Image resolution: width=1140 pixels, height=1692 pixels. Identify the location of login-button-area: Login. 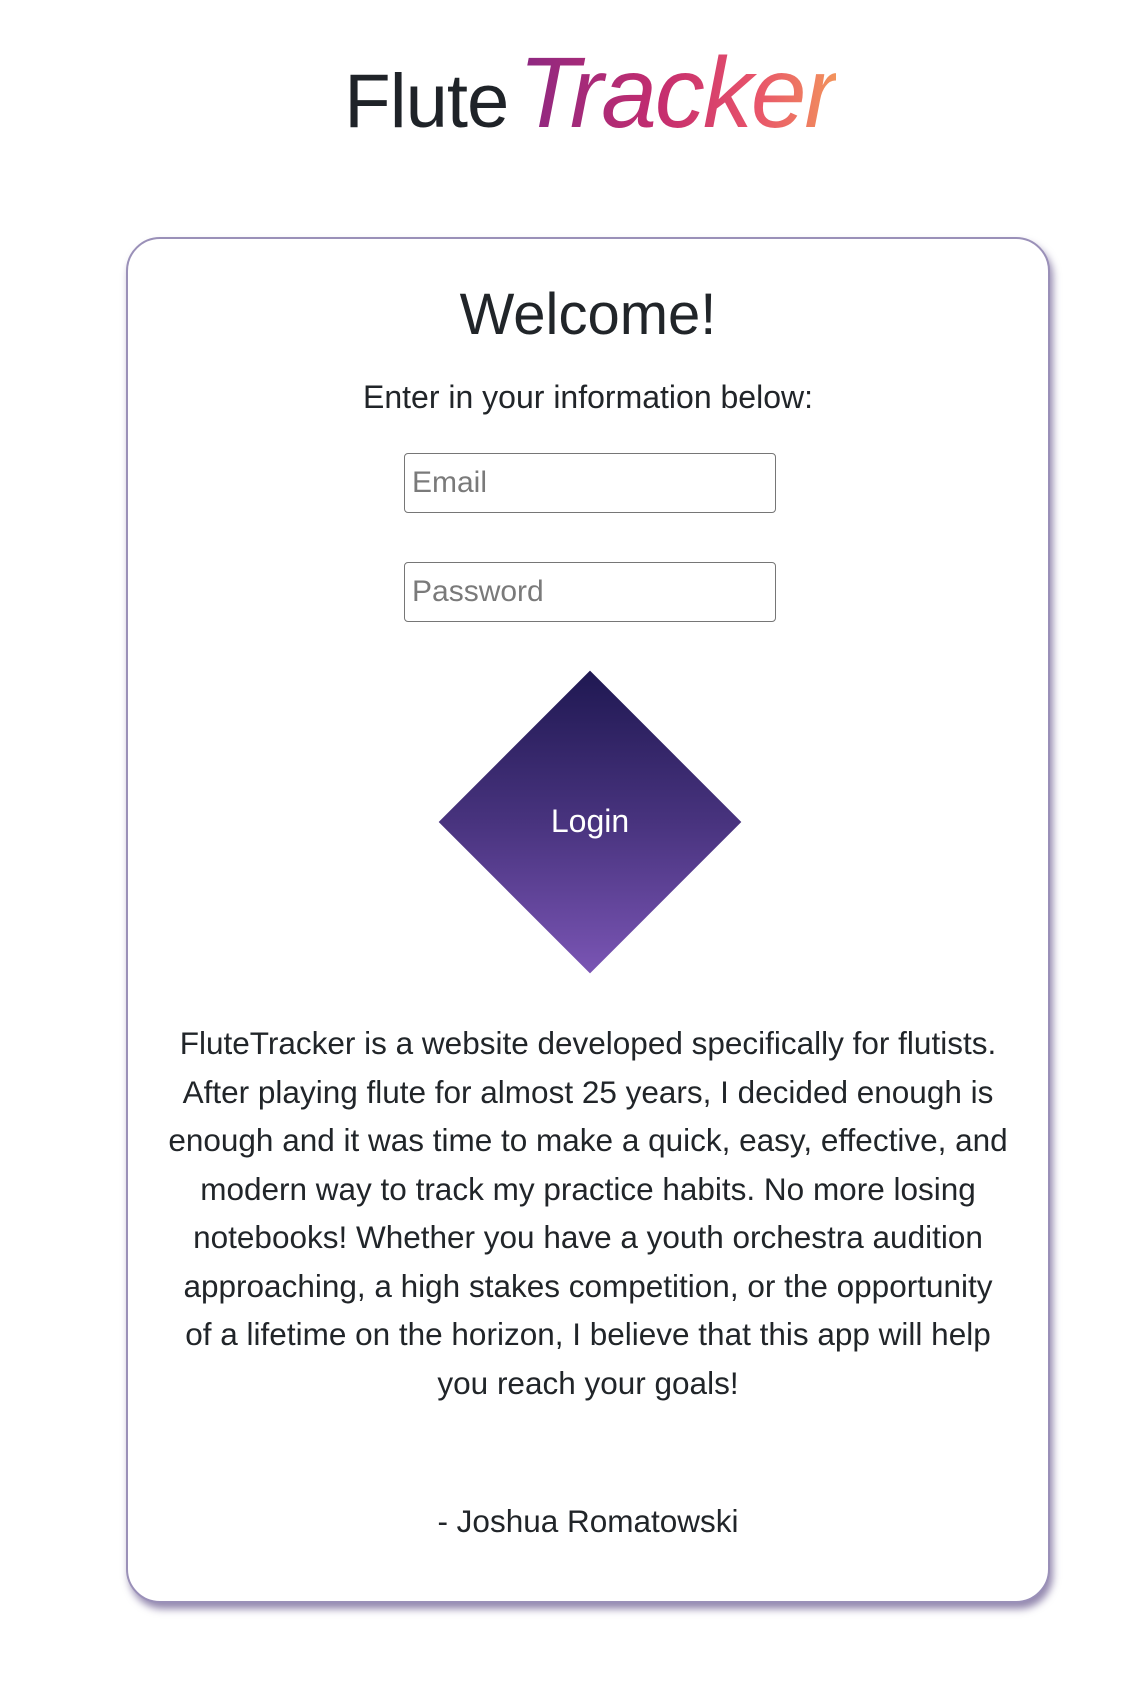
(590, 822).